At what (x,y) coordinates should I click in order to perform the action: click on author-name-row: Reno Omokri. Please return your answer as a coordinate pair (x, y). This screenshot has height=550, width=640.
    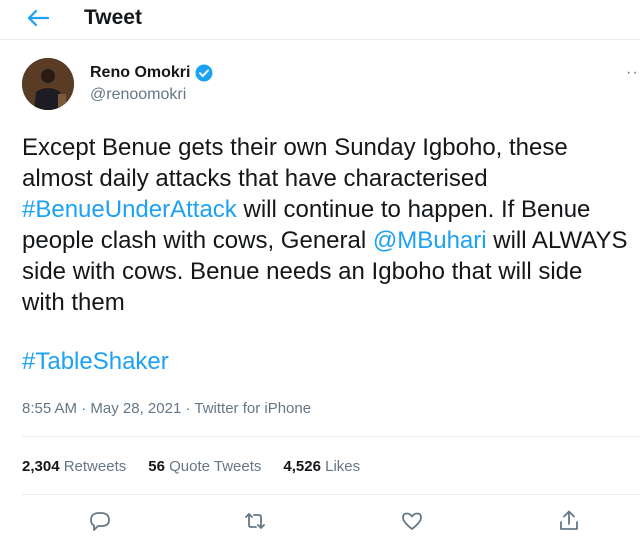
    Looking at the image, I should click on (151, 73).